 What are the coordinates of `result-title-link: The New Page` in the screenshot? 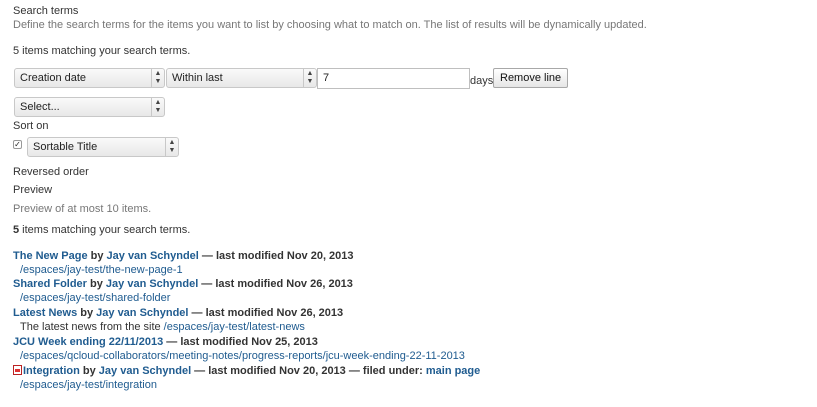 It's located at (50, 256).